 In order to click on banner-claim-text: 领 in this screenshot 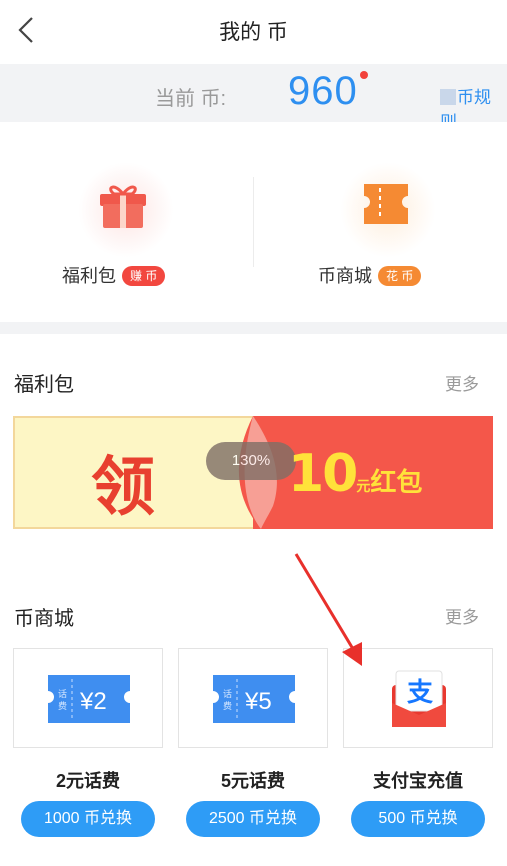, I will do `click(123, 487)`.